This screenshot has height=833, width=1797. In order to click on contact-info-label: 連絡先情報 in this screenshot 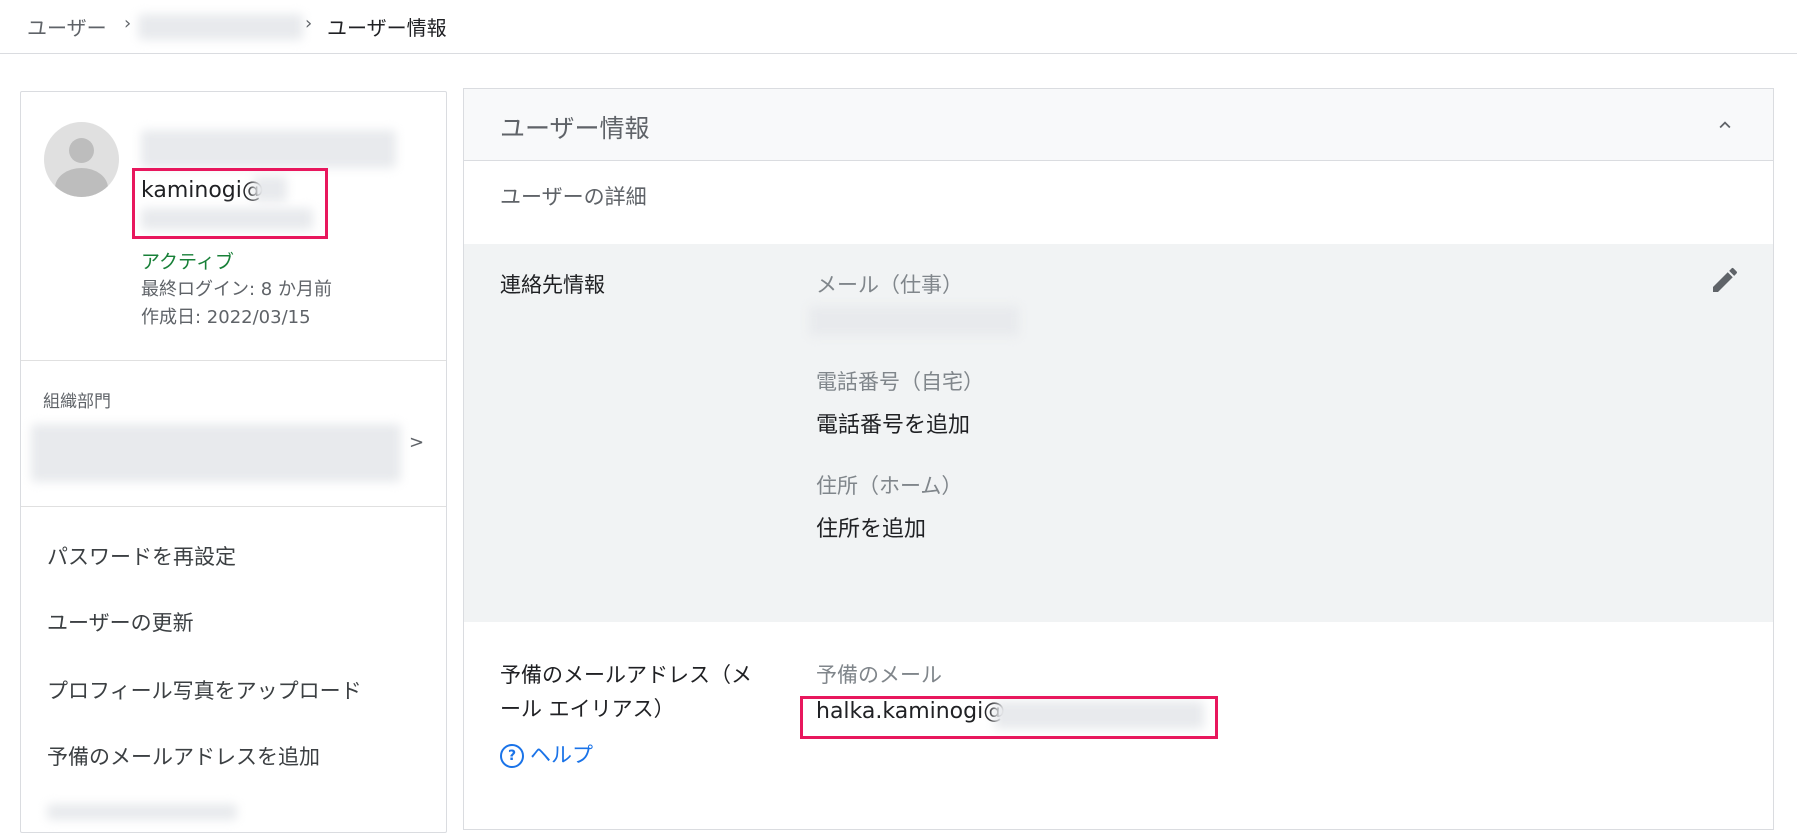, I will do `click(552, 285)`.